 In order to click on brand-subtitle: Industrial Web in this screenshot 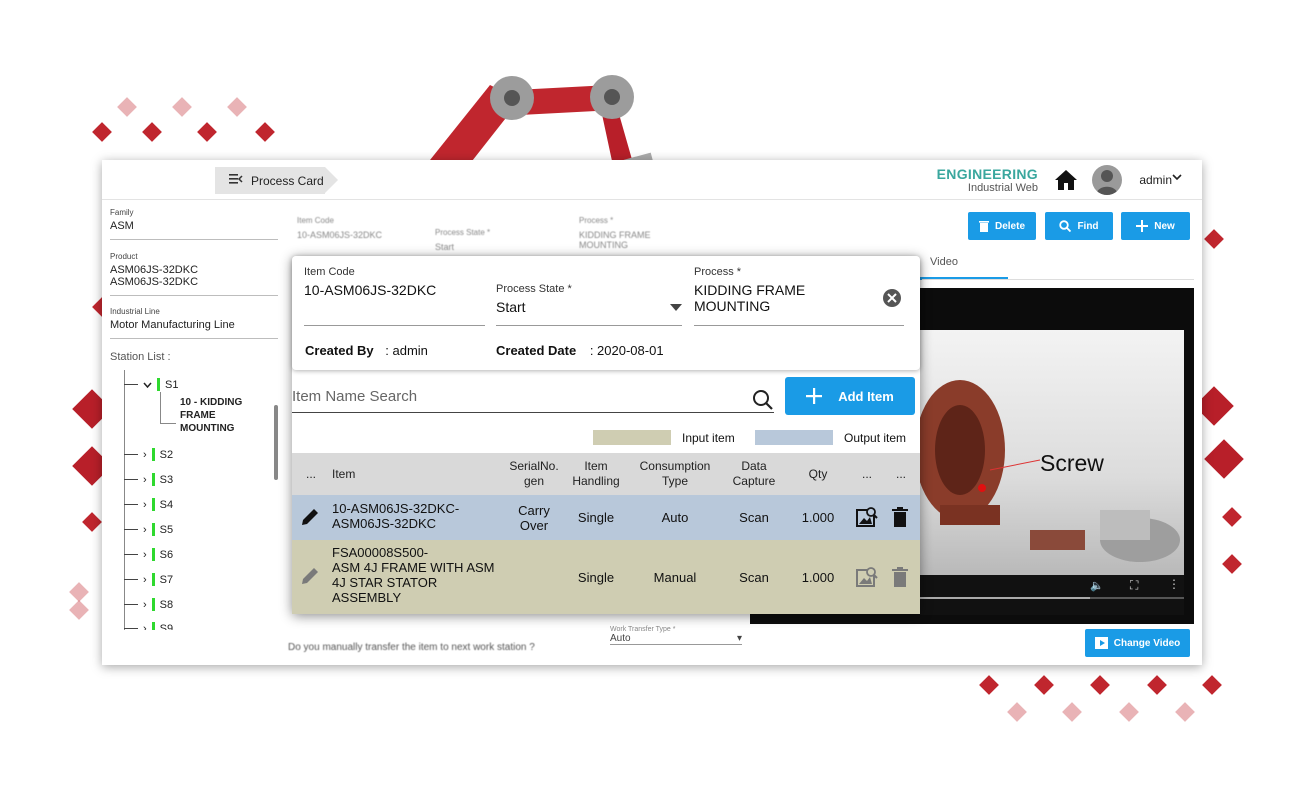, I will do `click(1002, 188)`.